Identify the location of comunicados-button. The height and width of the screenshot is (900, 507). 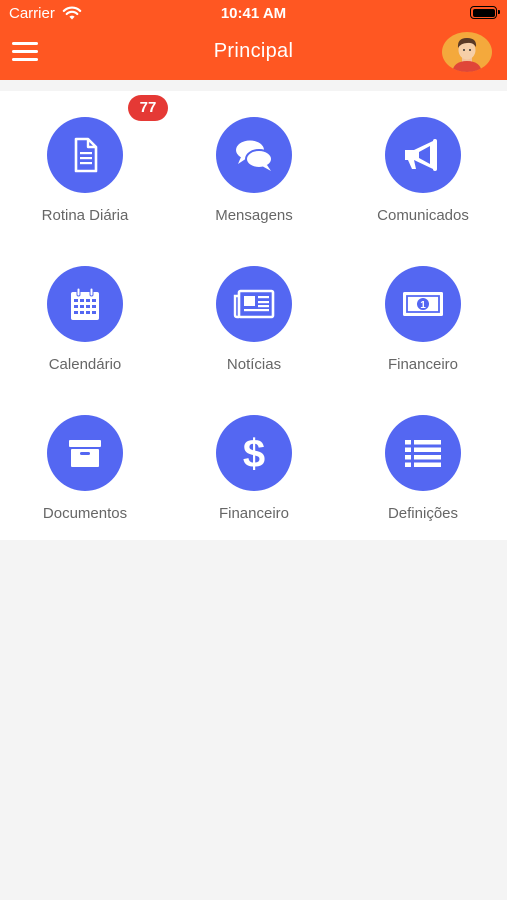
(423, 155).